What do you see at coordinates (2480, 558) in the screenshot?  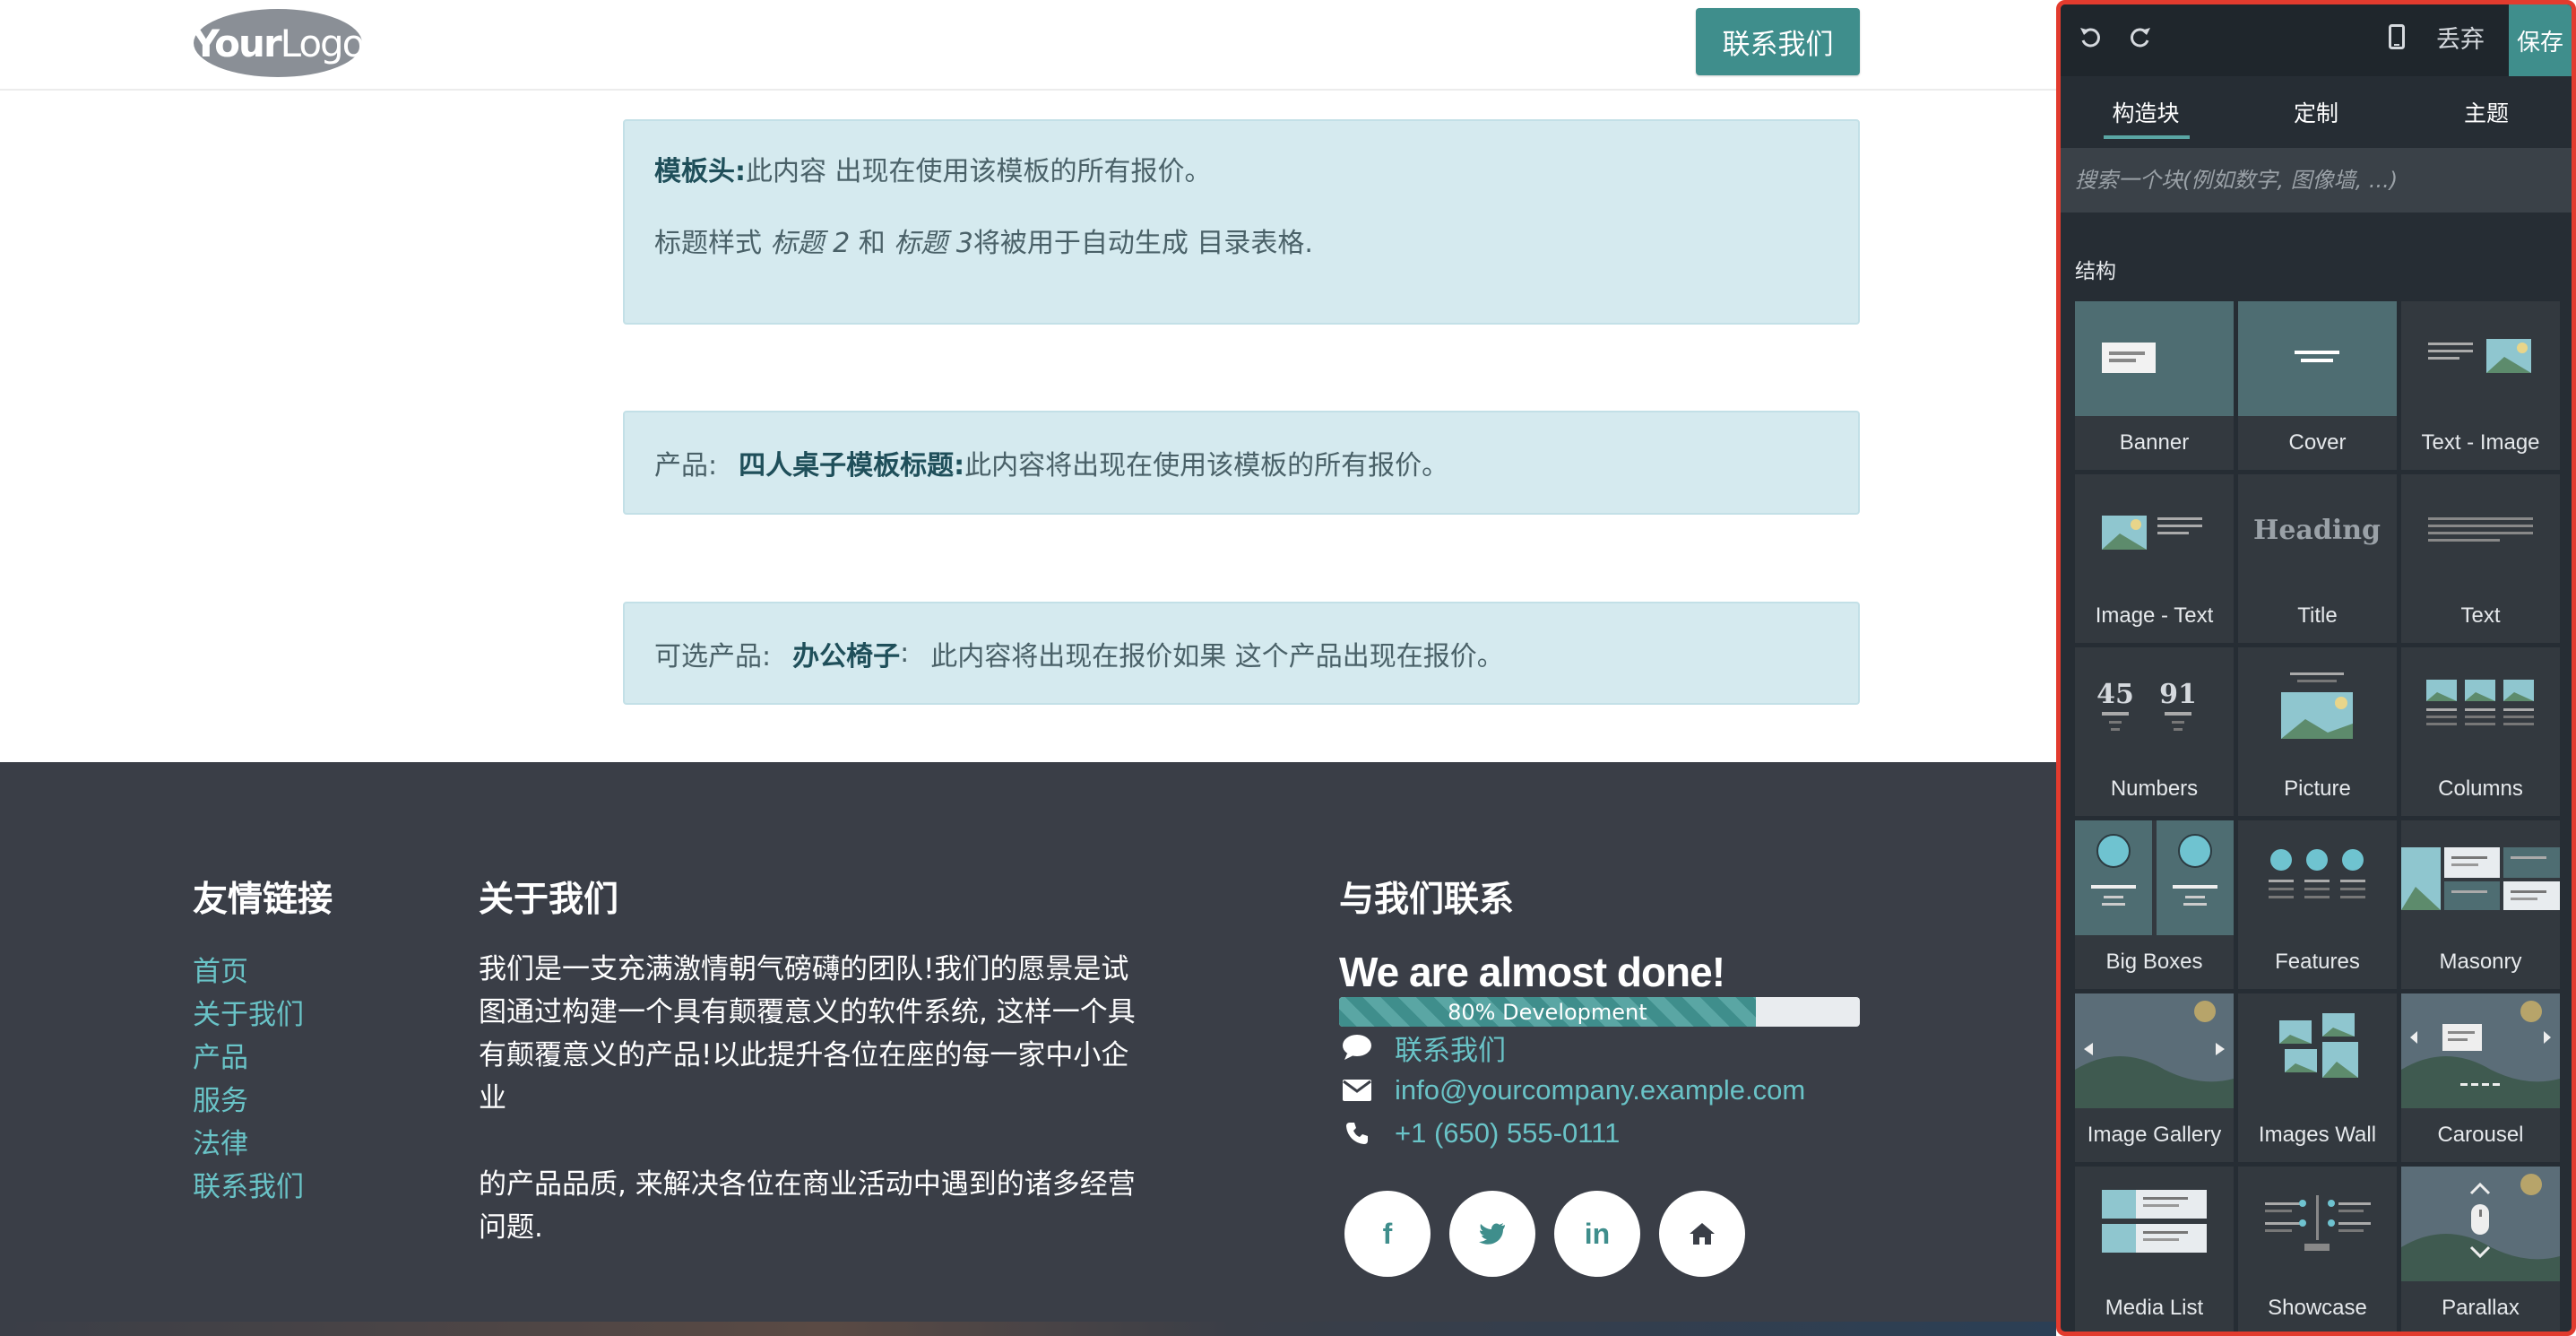 I see `block-text: Text` at bounding box center [2480, 558].